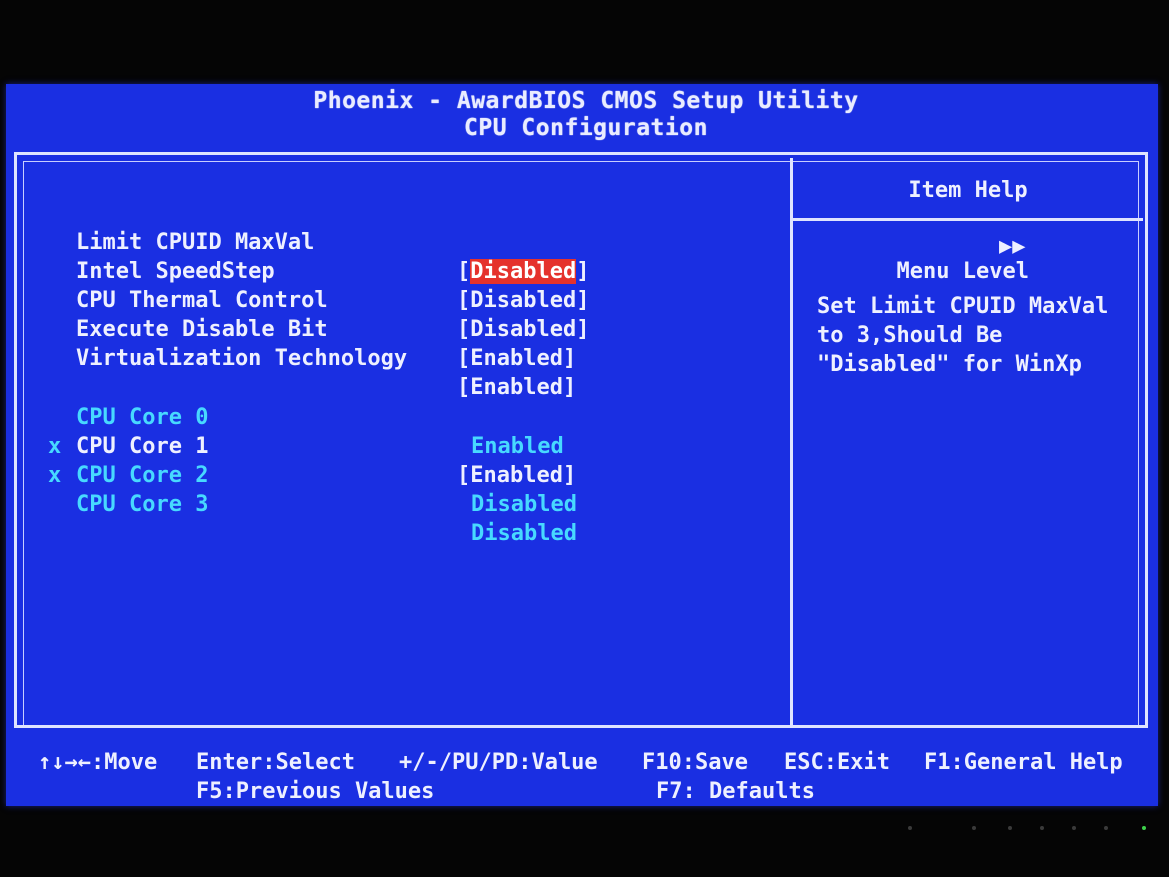 This screenshot has width=1169, height=877. I want to click on setting-value-text: Disabled, so click(523, 329).